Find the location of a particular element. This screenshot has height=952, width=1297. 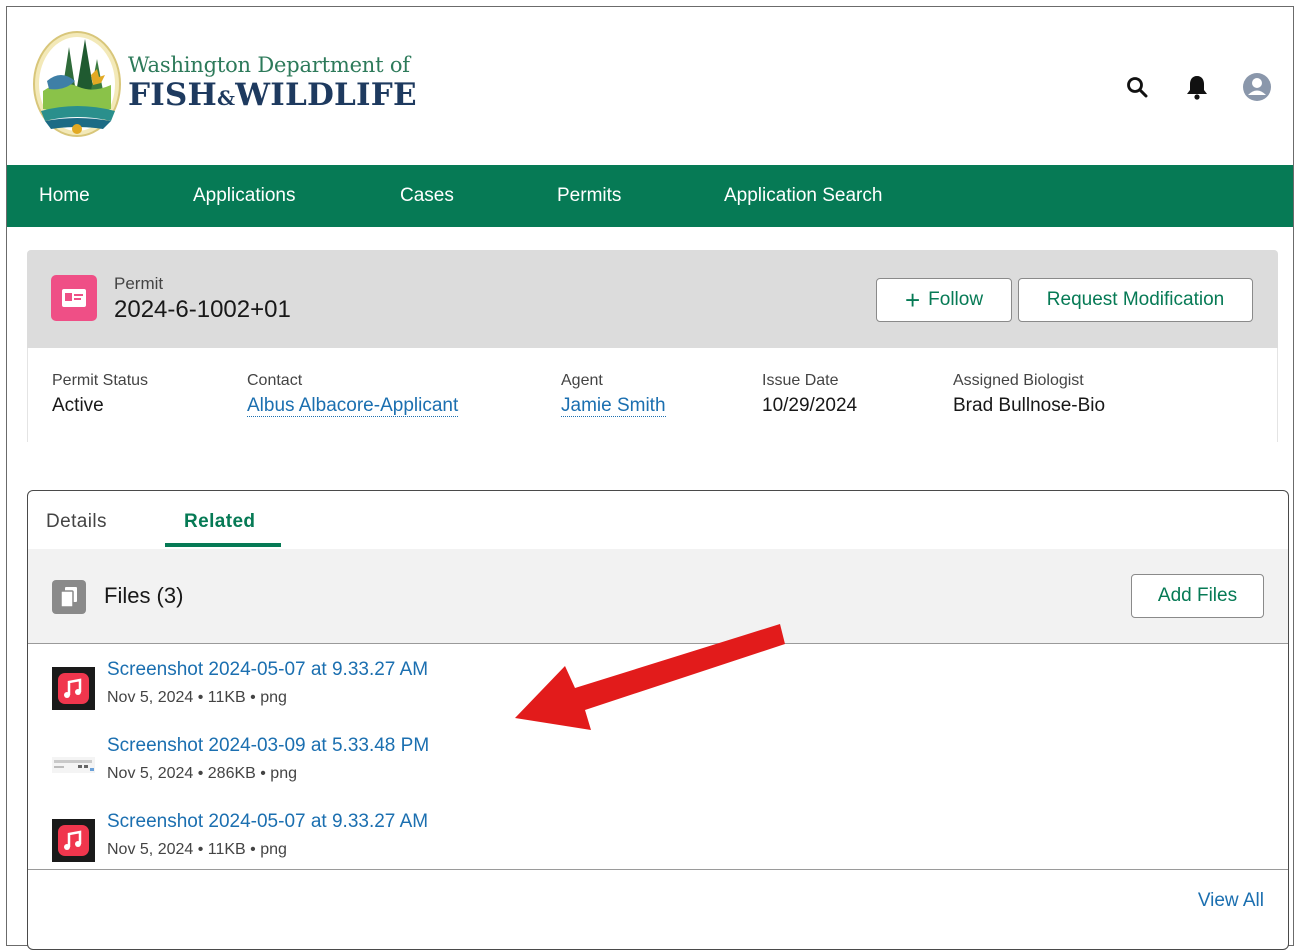

field-contact: Contact Albus Albacore-Applicant is located at coordinates (353, 394).